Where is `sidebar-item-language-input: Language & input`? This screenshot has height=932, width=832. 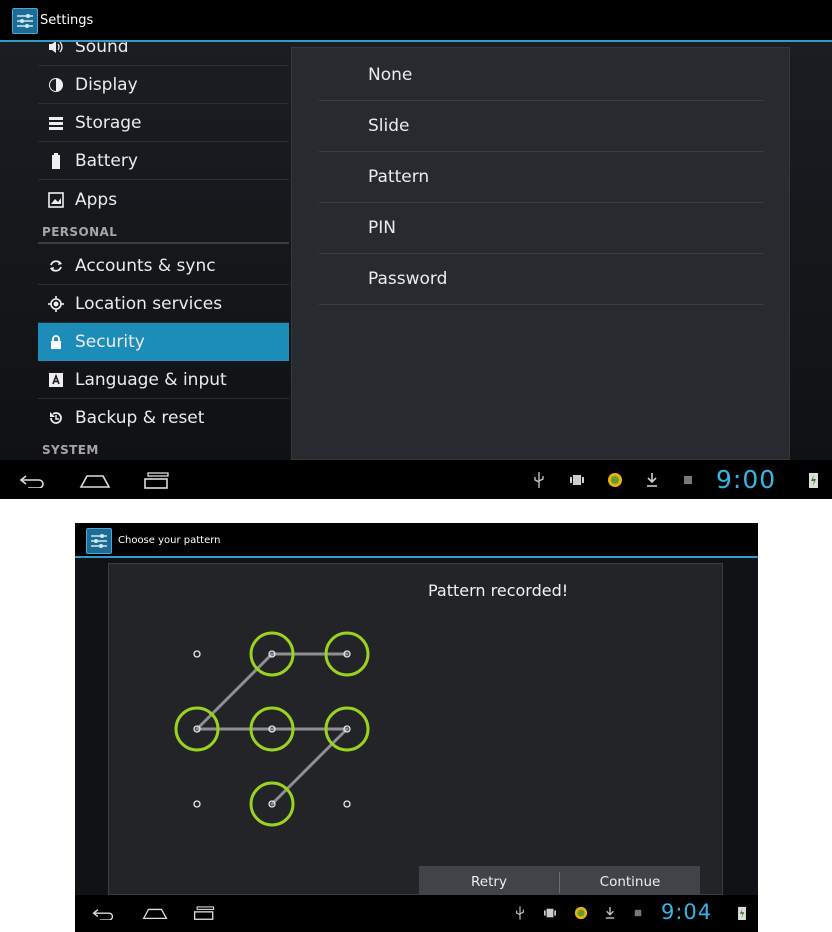
sidebar-item-language-input: Language & input is located at coordinates (163, 380).